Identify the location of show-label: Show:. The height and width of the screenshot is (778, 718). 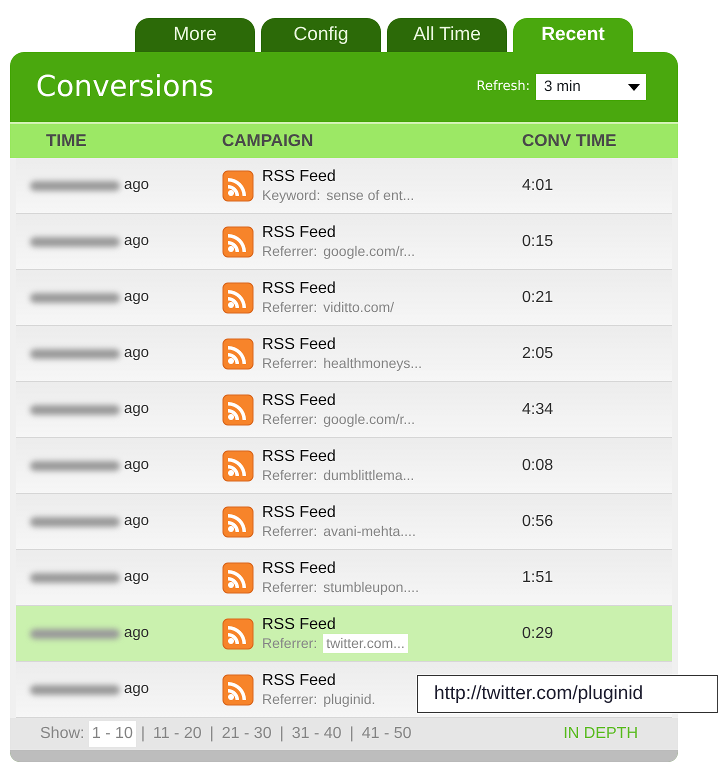
(62, 734).